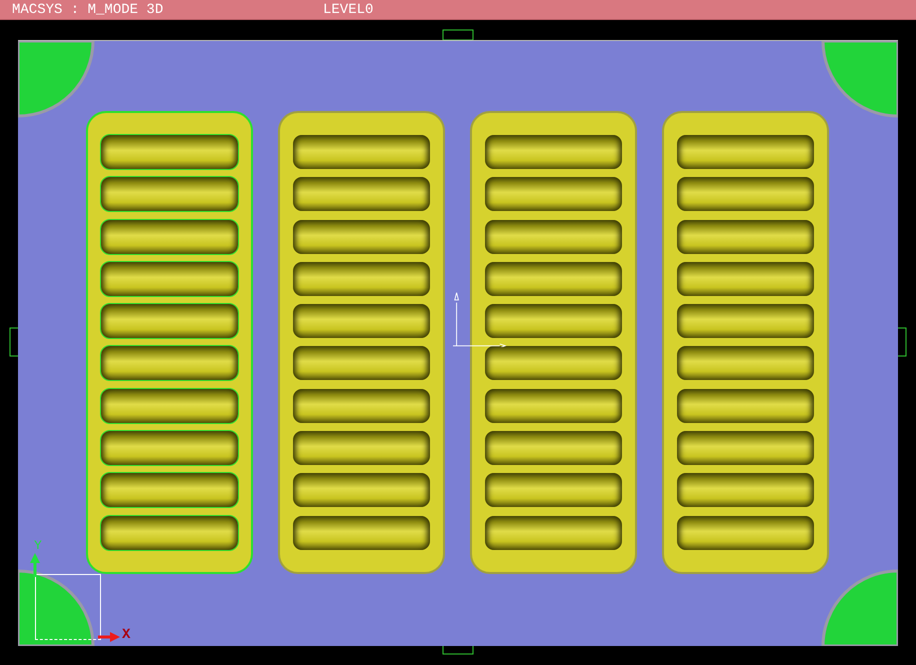 Image resolution: width=916 pixels, height=665 pixels. Describe the element at coordinates (902, 342) in the screenshot. I see `right-center-mark` at that location.